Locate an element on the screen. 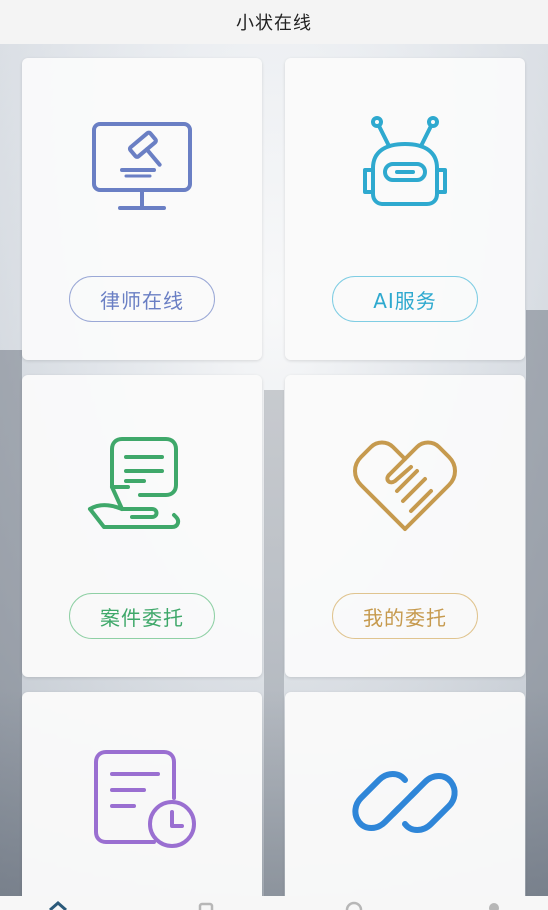 The height and width of the screenshot is (910, 548). gavel-monitor-icon is located at coordinates (142, 168).